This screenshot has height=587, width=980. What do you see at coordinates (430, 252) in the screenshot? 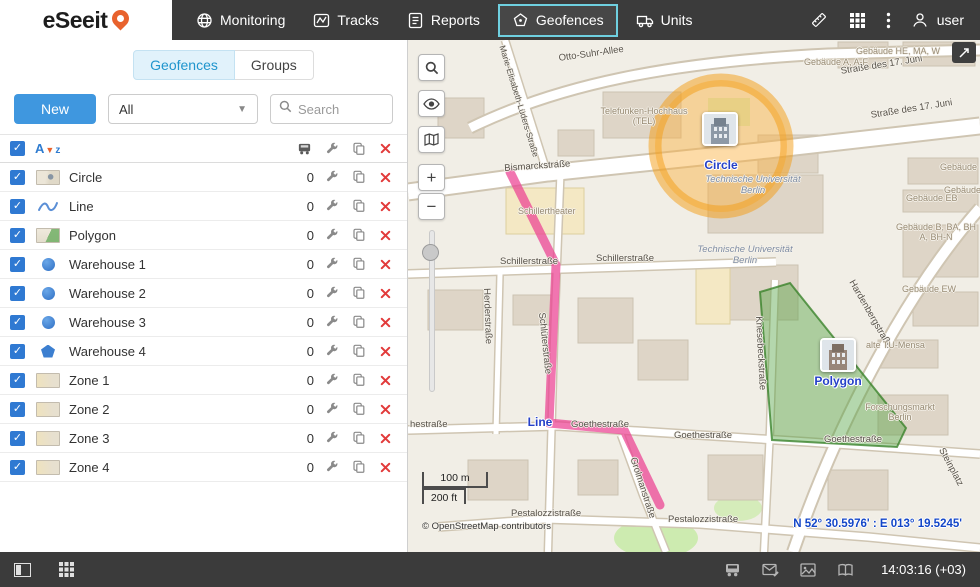
I see `zoom-slider-handle` at bounding box center [430, 252].